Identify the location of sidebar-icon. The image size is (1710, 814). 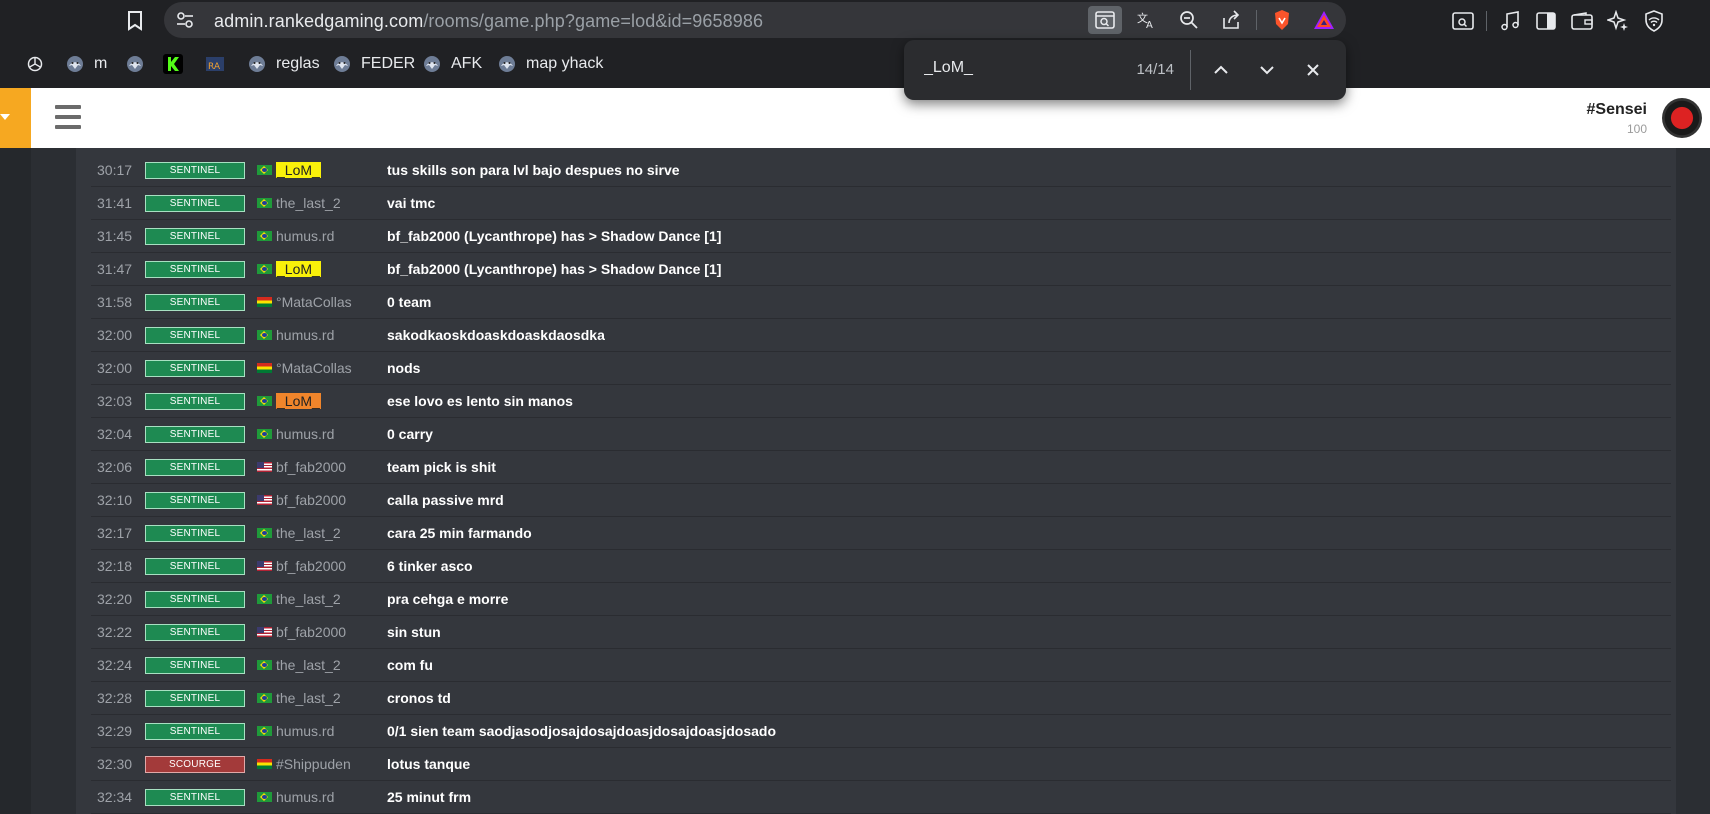
(1546, 21).